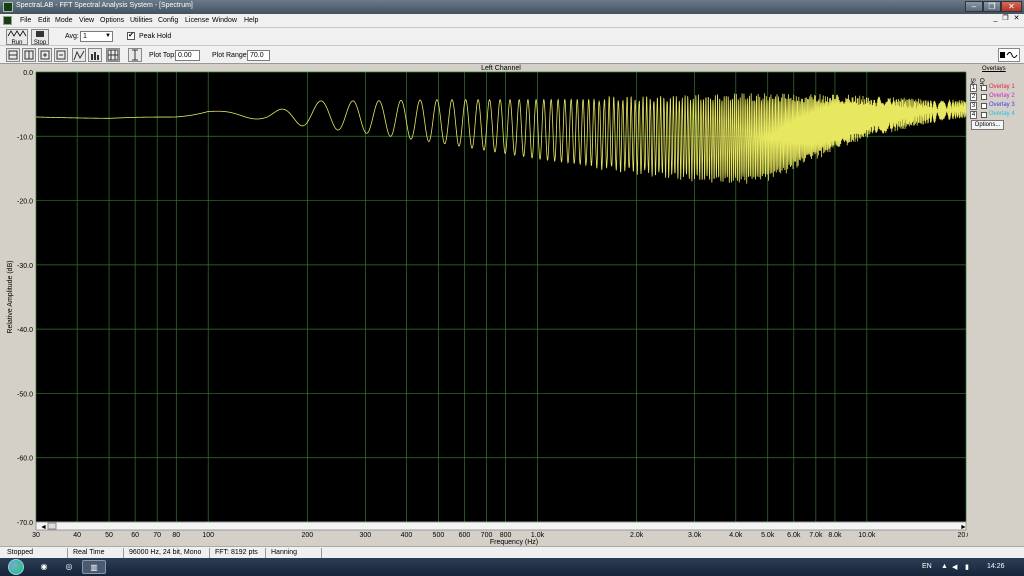 The width and height of the screenshot is (1024, 576). I want to click on app-icon, so click(8, 7).